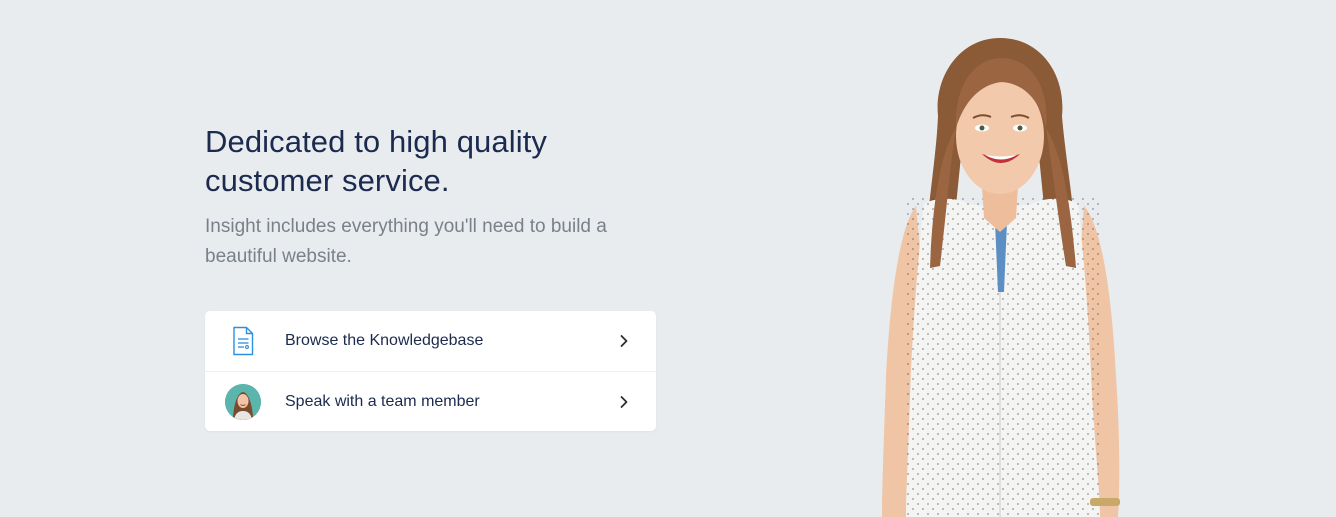  What do you see at coordinates (382, 401) in the screenshot?
I see `speak-with-team-member-label: Speak with a team member` at bounding box center [382, 401].